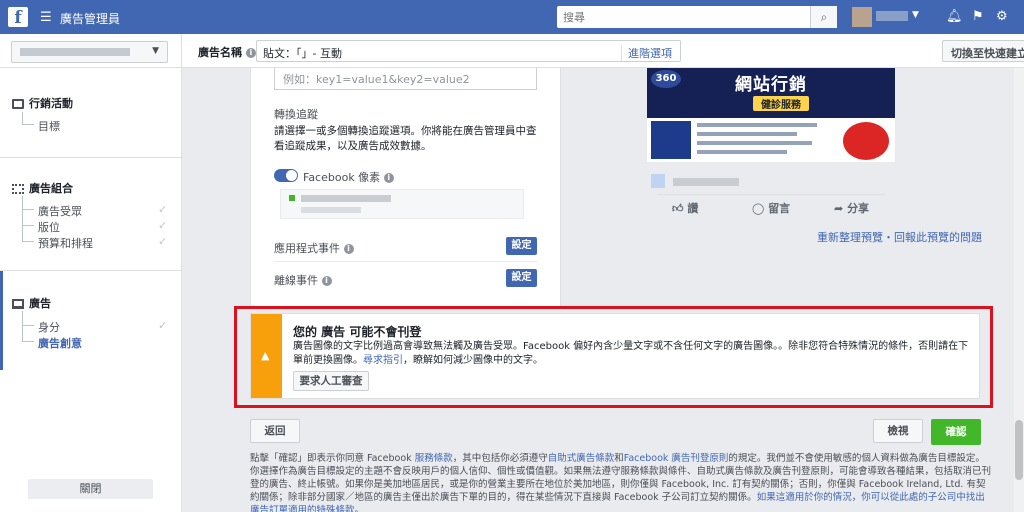  Describe the element at coordinates (46, 17) in the screenshot. I see `hamburger-menu-icon: ☰` at that location.